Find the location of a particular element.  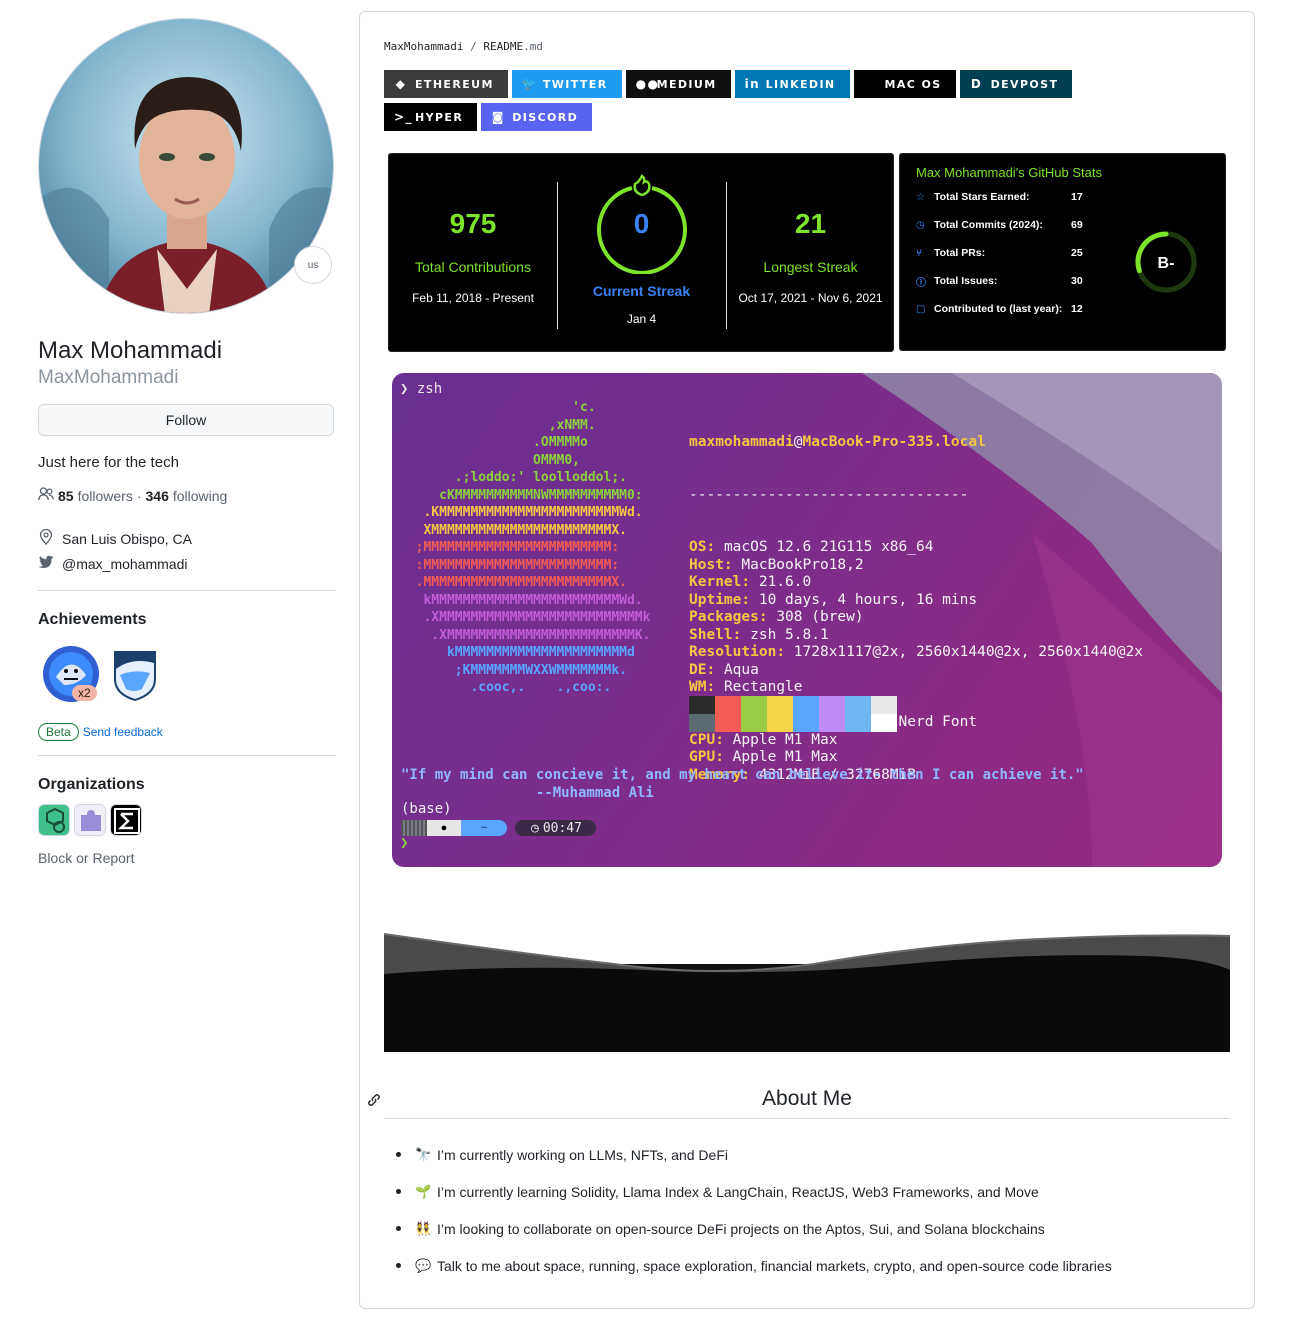

badge-twitter: 🐦 TWITTER is located at coordinates (566, 84).